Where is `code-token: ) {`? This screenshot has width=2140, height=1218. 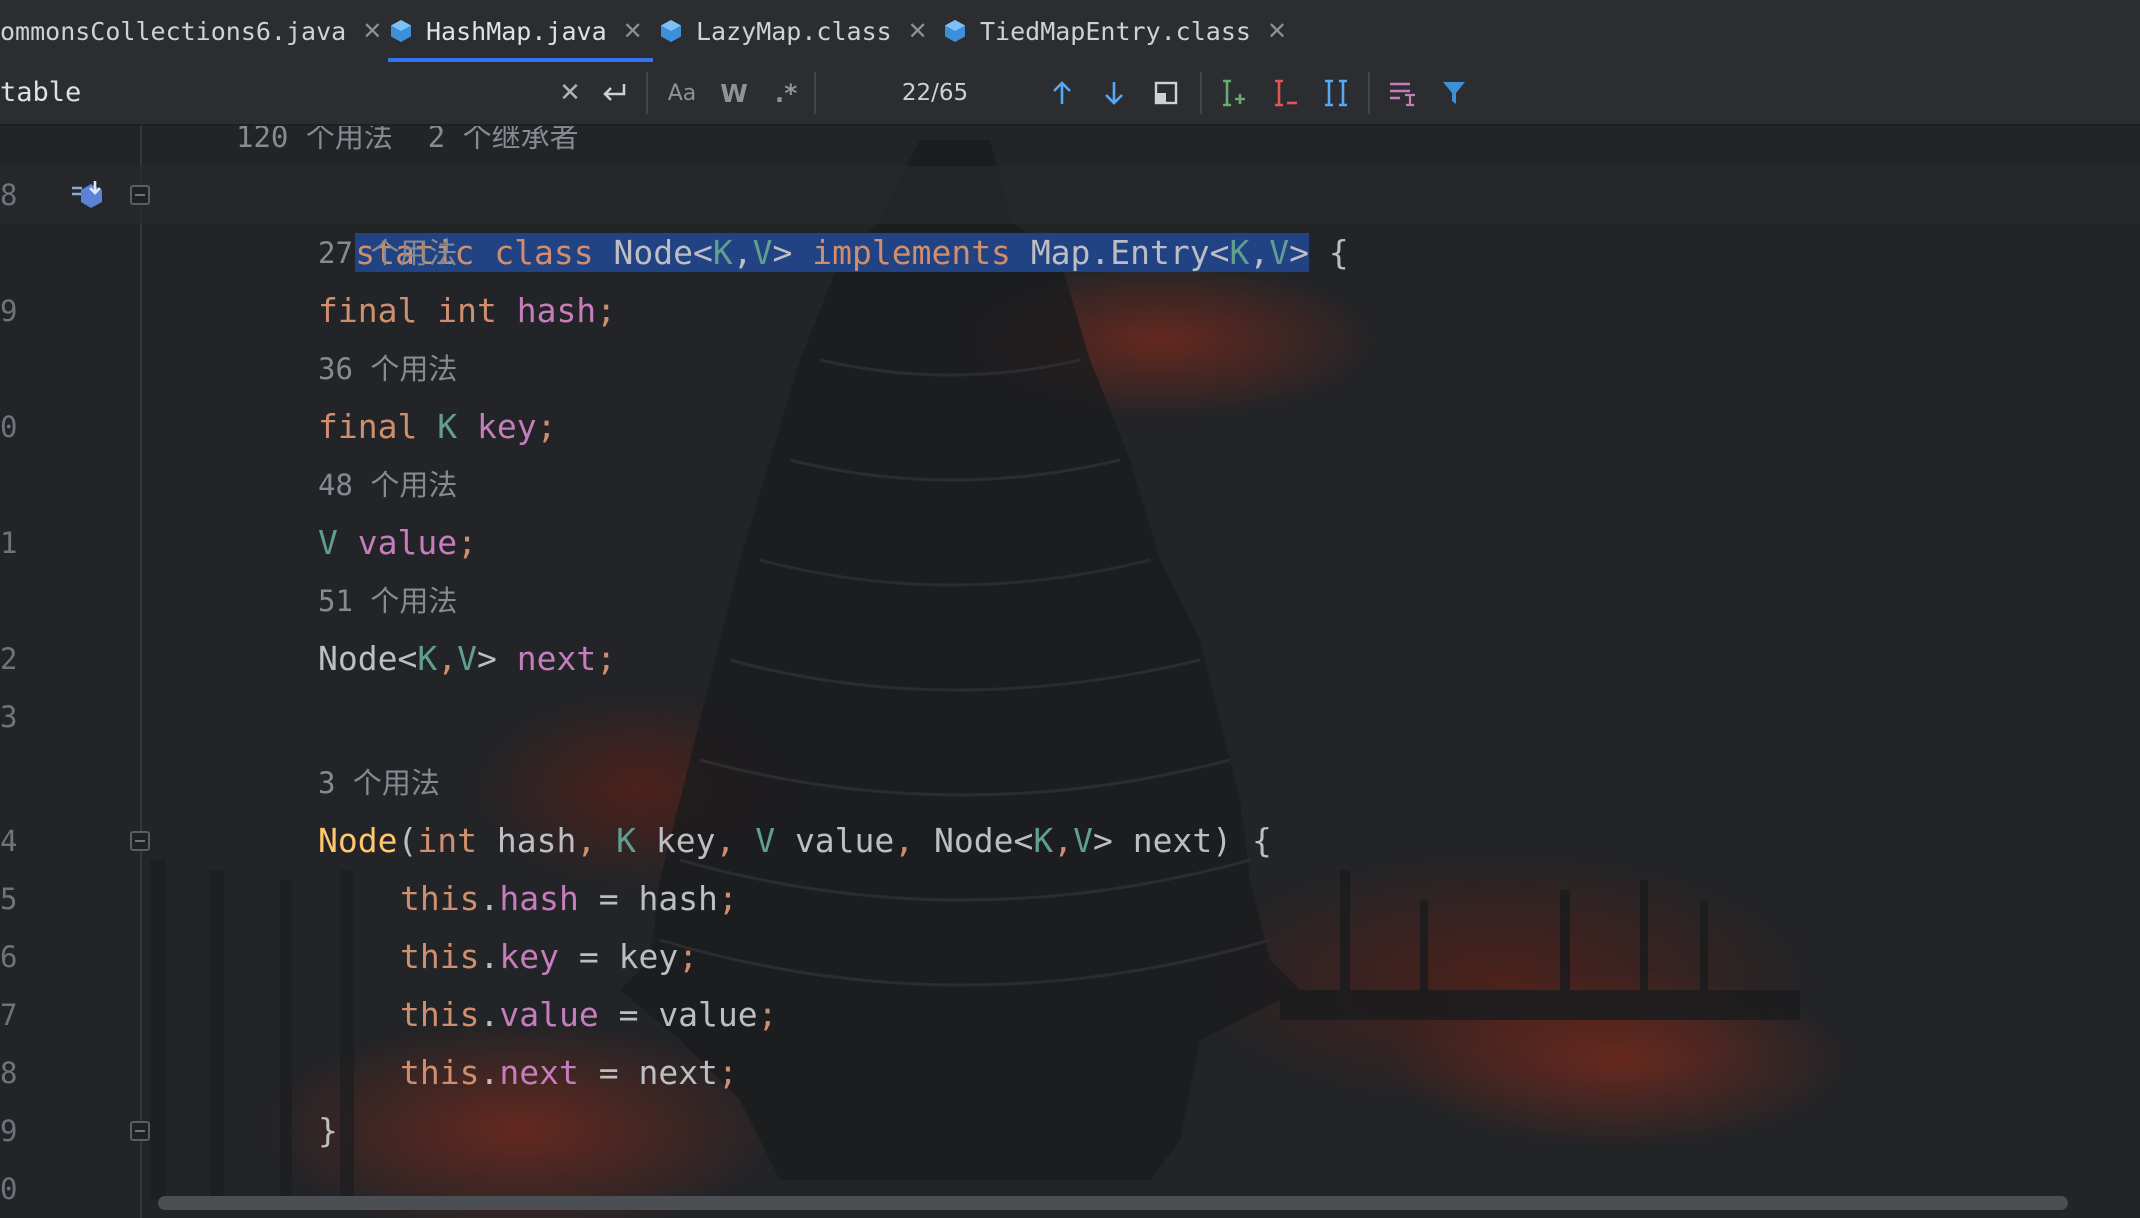 code-token: ) { is located at coordinates (1242, 840).